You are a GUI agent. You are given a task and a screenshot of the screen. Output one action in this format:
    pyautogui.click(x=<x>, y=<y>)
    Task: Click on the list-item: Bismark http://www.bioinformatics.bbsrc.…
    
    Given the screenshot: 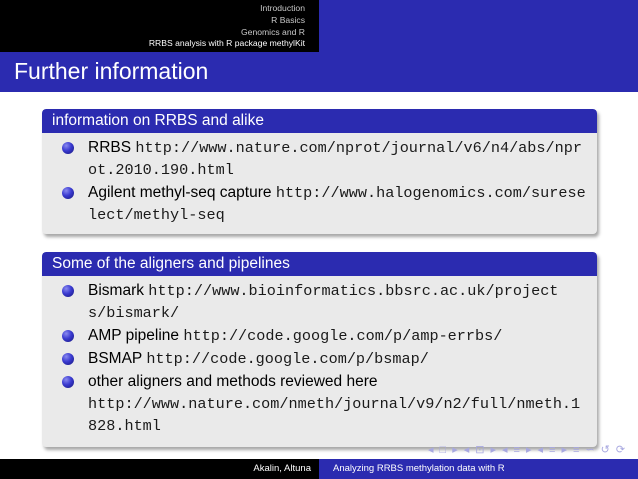 What is the action you would take?
    pyautogui.click(x=325, y=302)
    